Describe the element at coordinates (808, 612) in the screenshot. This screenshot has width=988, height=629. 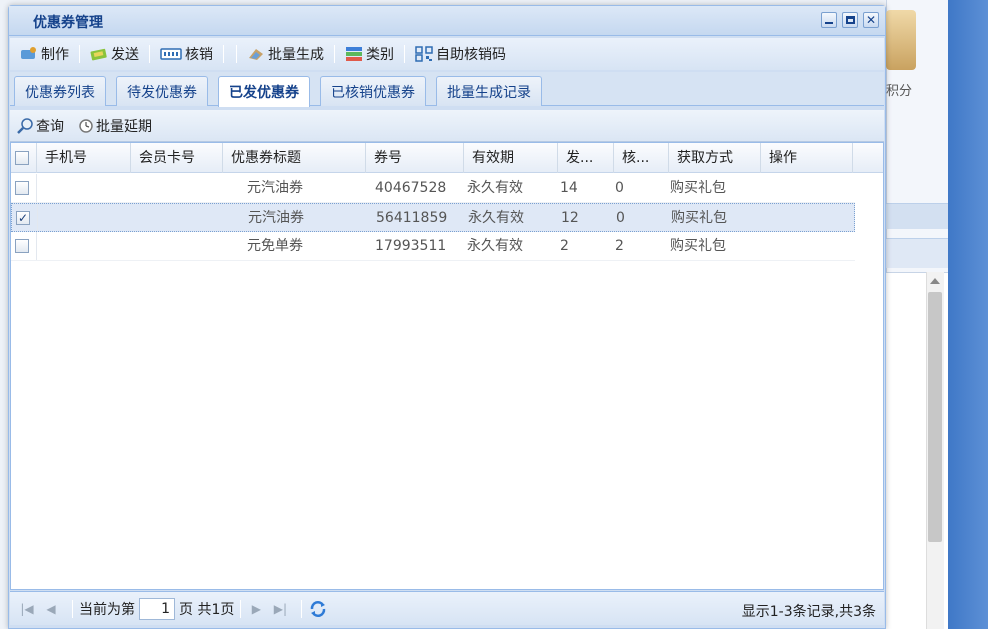
I see `paging-info: 显示1-3条记录,共3条` at that location.